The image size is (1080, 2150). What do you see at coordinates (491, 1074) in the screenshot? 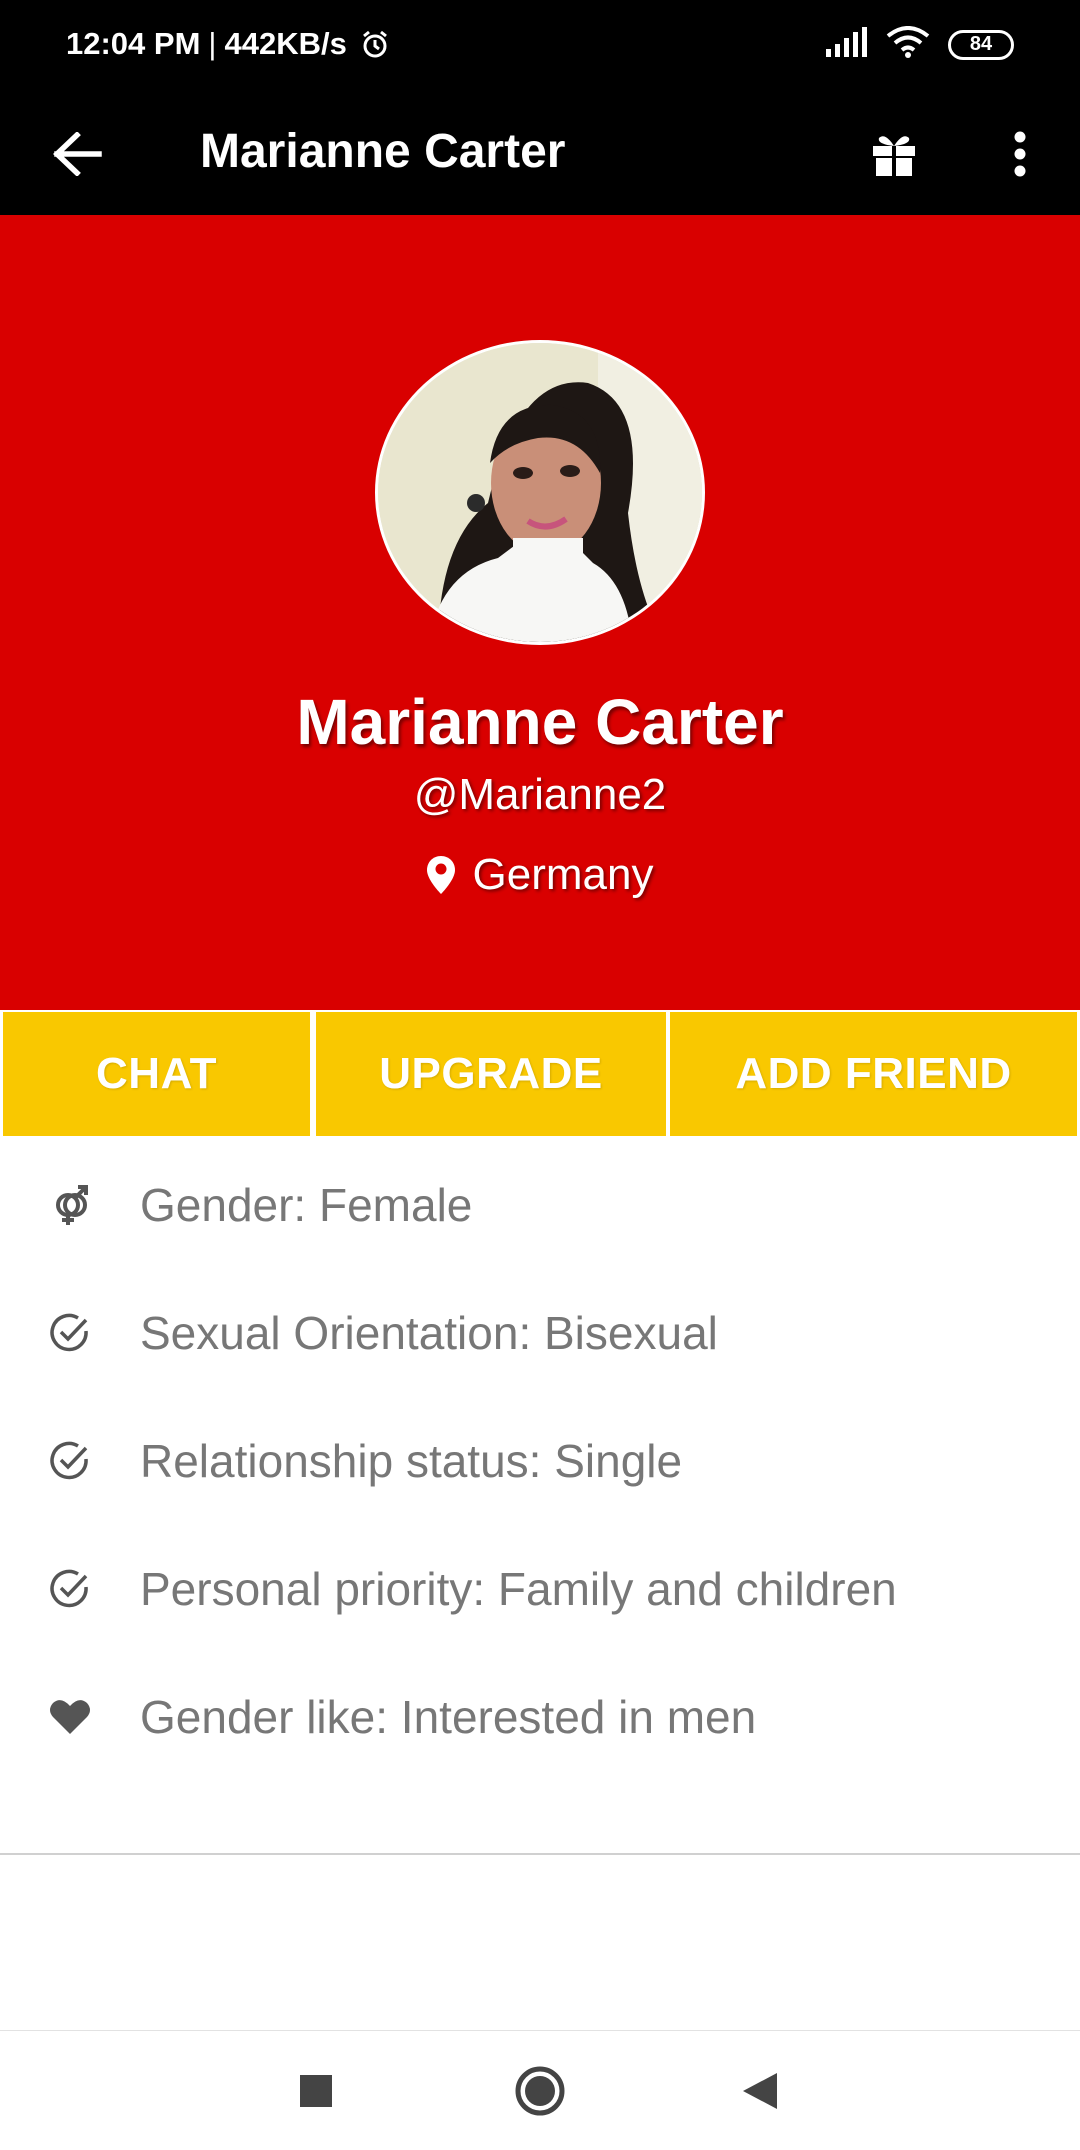
I see `upgrade-button: UPGRADE` at bounding box center [491, 1074].